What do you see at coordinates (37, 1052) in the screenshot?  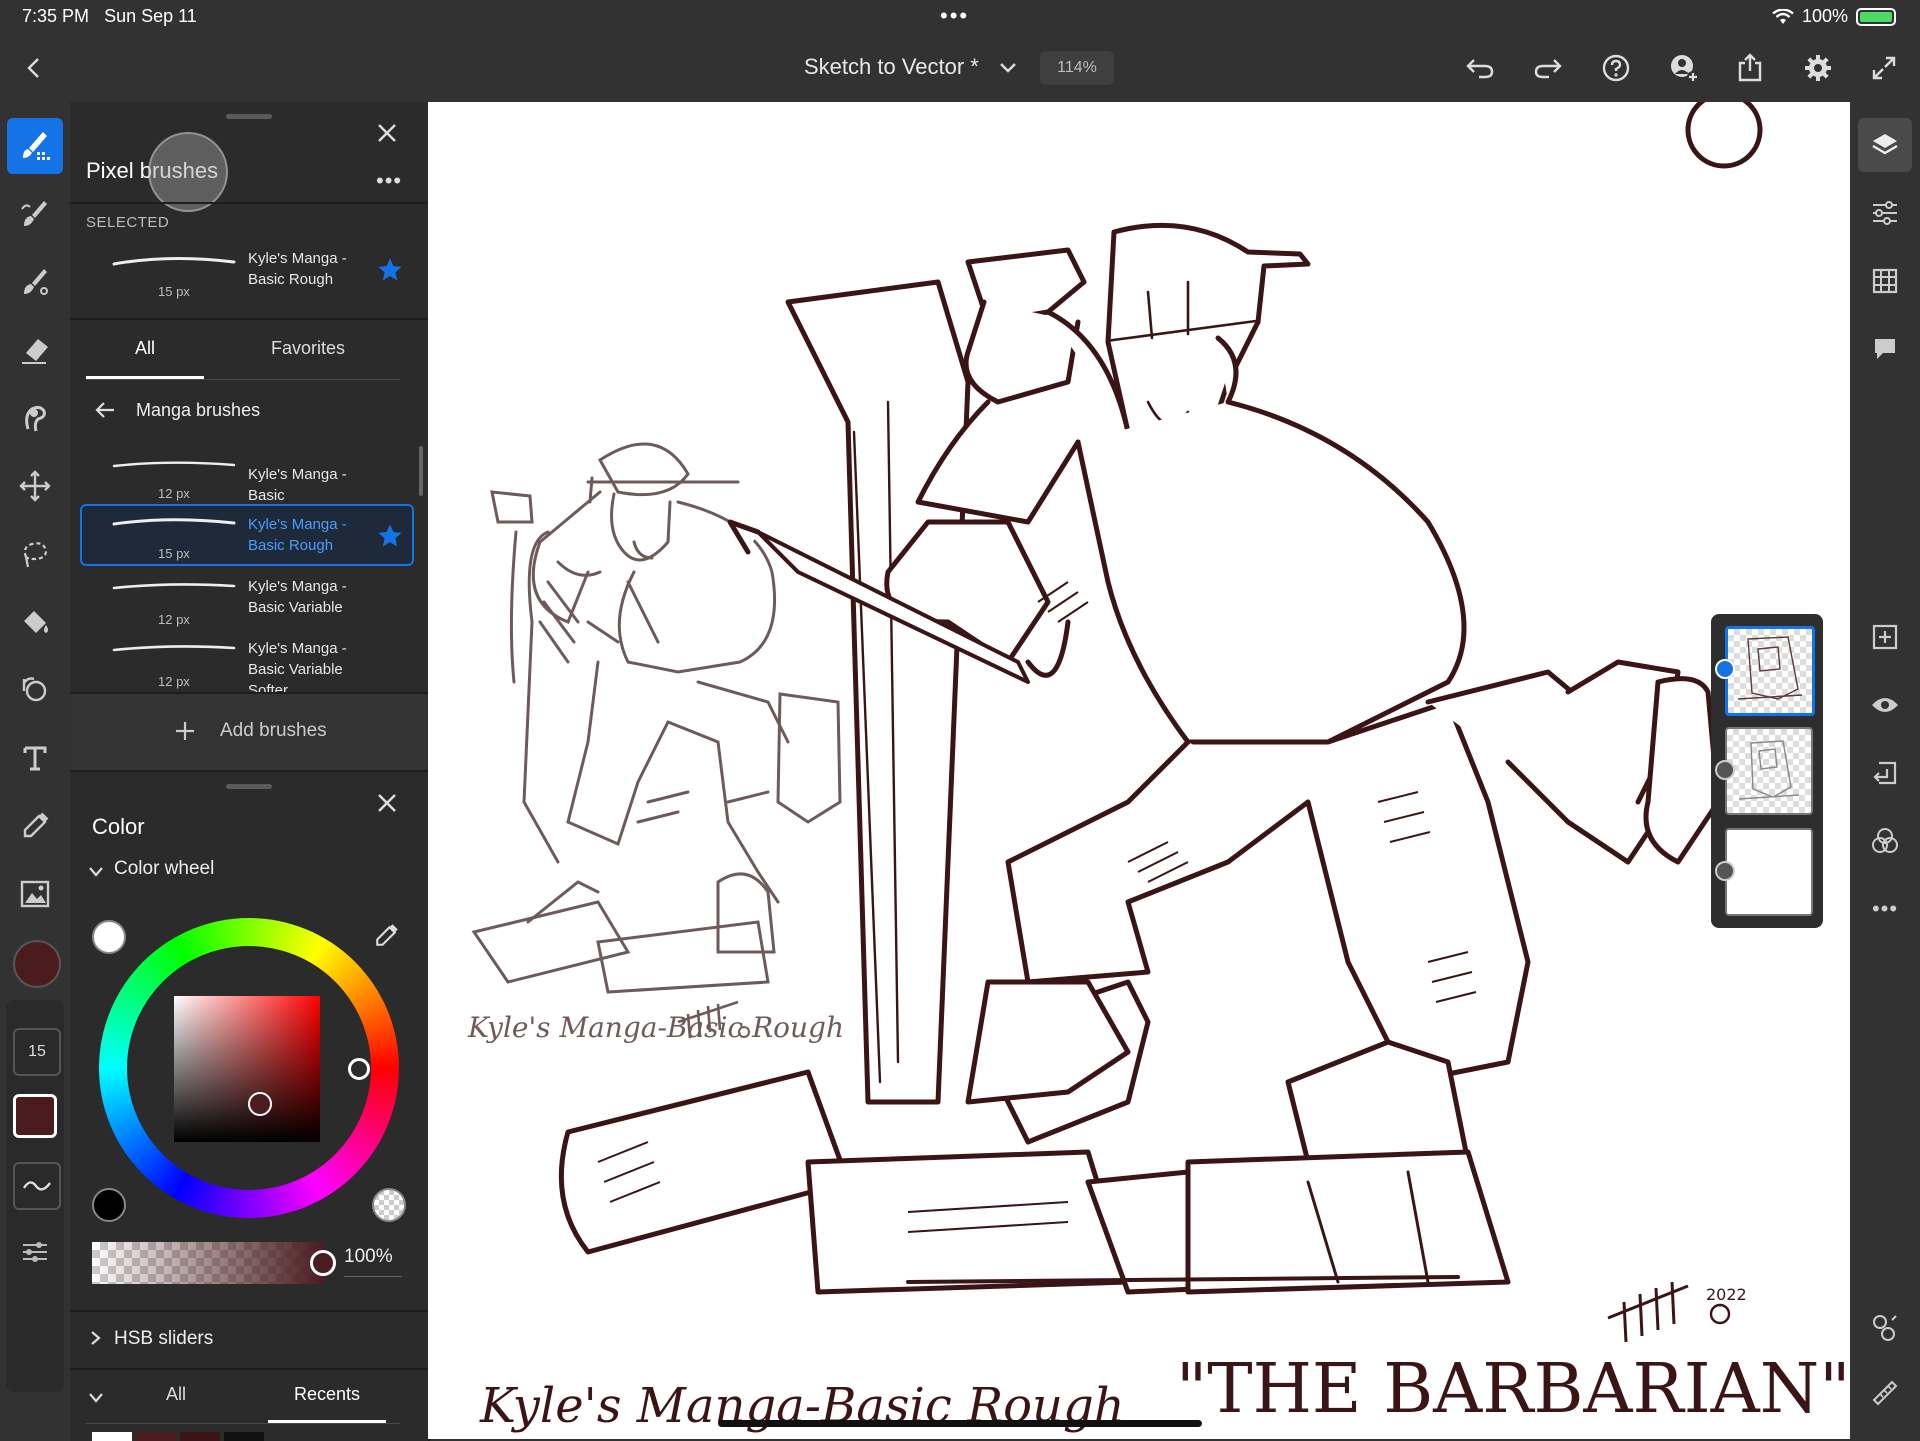 I see `brush-size-value: 15` at bounding box center [37, 1052].